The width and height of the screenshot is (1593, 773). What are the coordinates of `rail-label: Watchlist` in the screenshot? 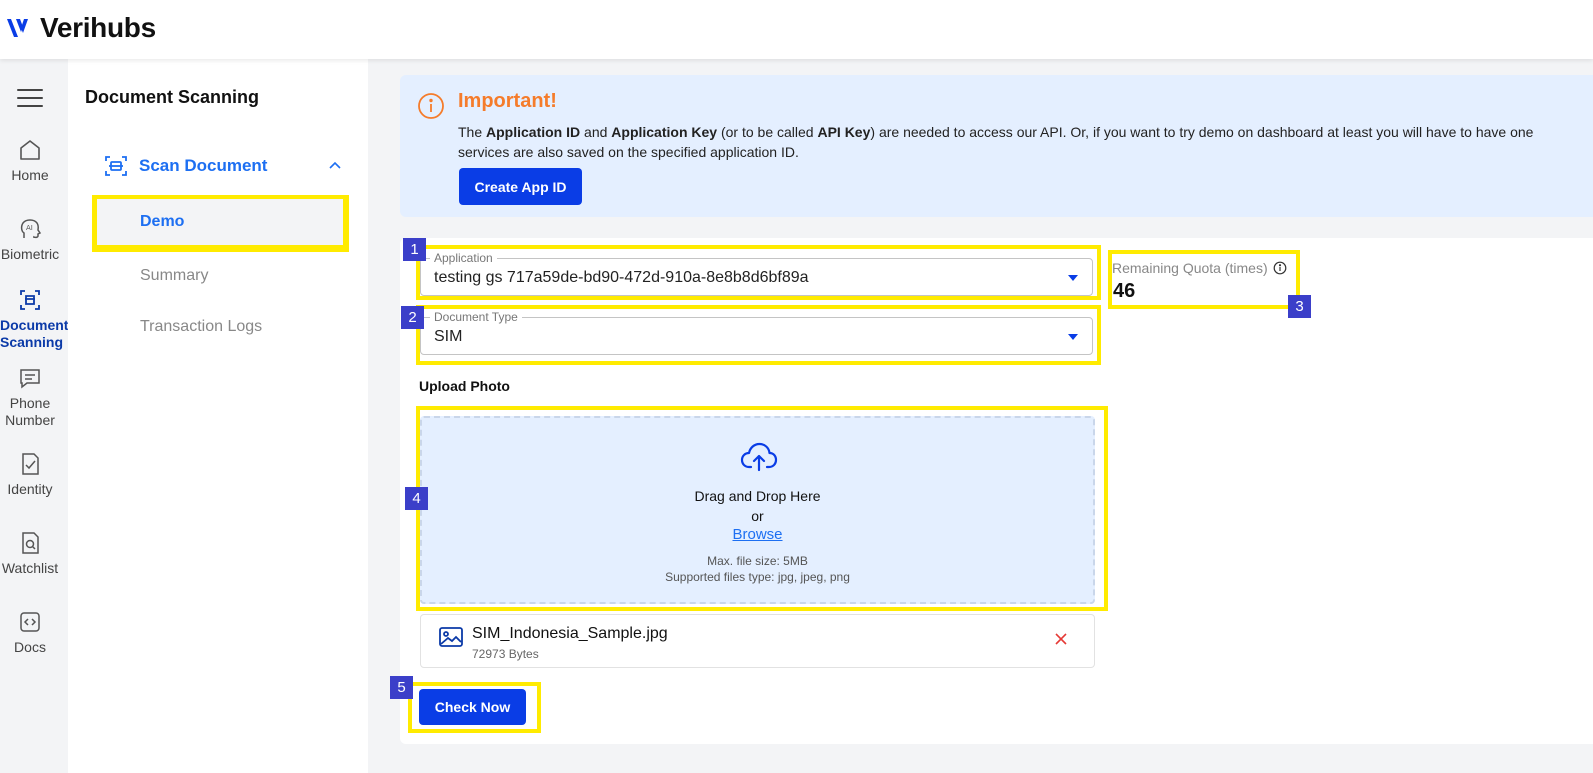 It's located at (30, 568).